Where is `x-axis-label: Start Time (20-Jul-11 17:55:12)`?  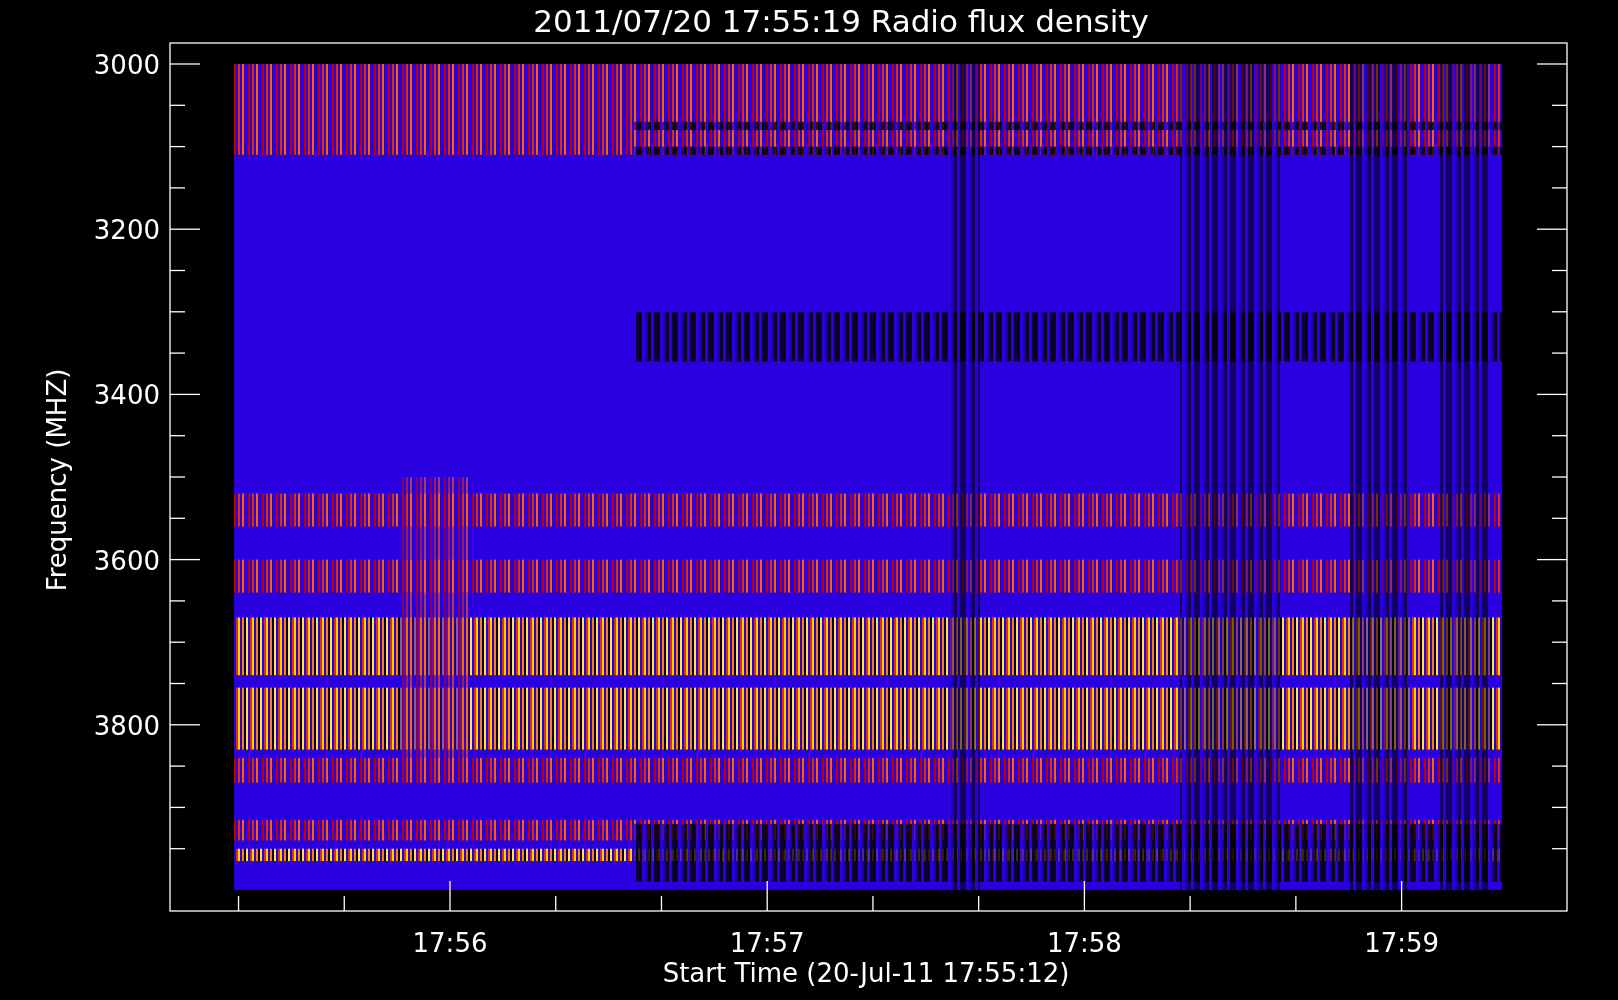 x-axis-label: Start Time (20-Jul-11 17:55:12) is located at coordinates (866, 973).